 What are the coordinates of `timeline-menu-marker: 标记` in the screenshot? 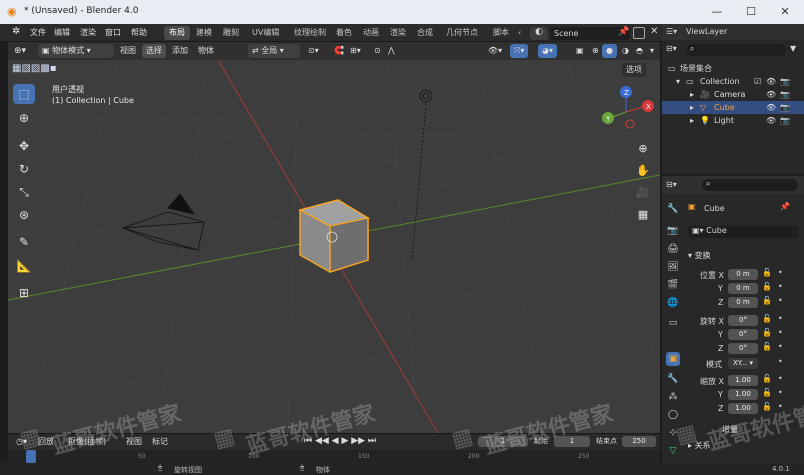 It's located at (160, 442).